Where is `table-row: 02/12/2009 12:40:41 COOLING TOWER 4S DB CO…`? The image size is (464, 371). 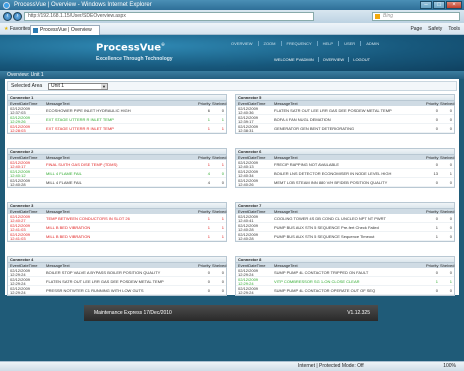
table-row: 02/12/2009 12:40:41 COOLING TOWER 4S DB CO… is located at coordinates (345, 218).